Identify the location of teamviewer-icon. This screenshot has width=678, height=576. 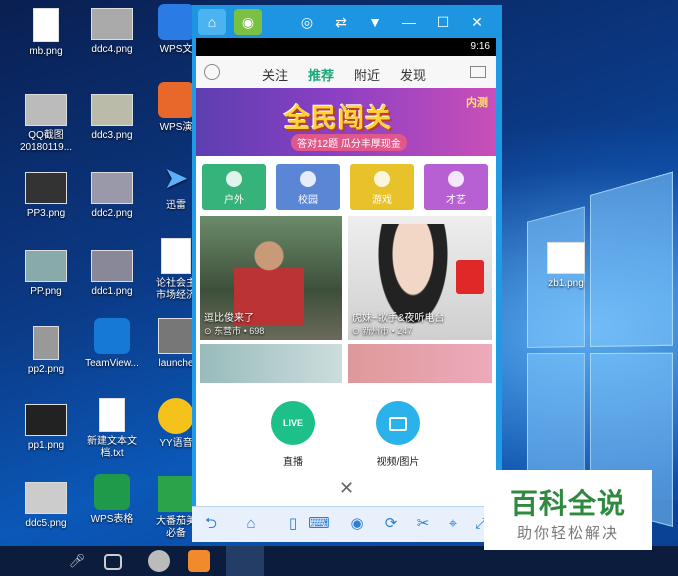
(112, 336).